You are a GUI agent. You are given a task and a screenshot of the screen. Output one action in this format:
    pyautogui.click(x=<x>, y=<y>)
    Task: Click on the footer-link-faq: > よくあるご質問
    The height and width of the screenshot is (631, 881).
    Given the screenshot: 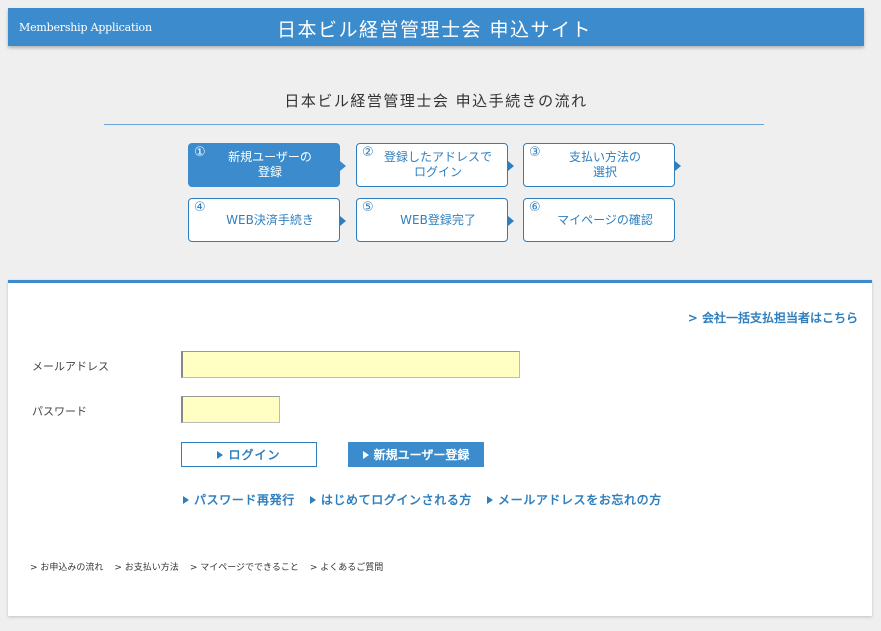 What is the action you would take?
    pyautogui.click(x=346, y=566)
    